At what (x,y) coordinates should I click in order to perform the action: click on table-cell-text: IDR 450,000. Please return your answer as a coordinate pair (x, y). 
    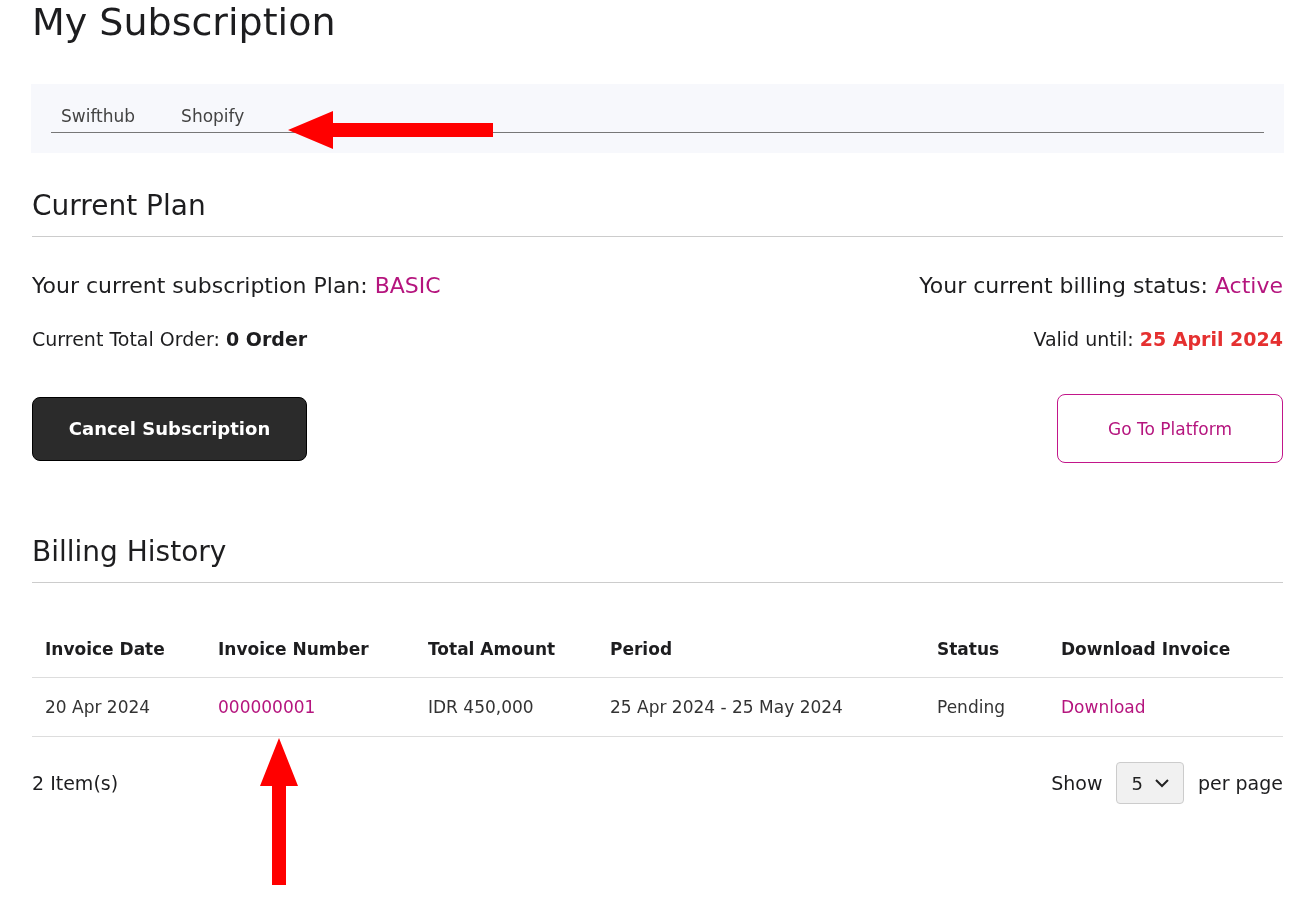
    Looking at the image, I should click on (481, 707).